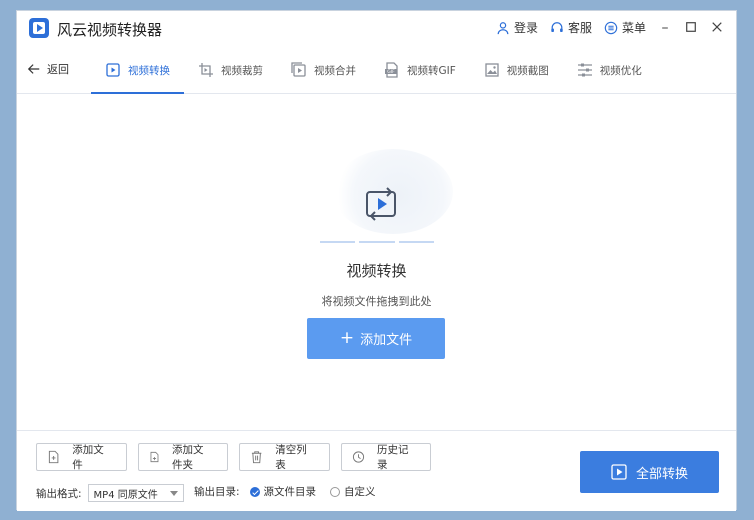 The height and width of the screenshot is (520, 754). I want to click on gif-icon: GIF, so click(392, 70).